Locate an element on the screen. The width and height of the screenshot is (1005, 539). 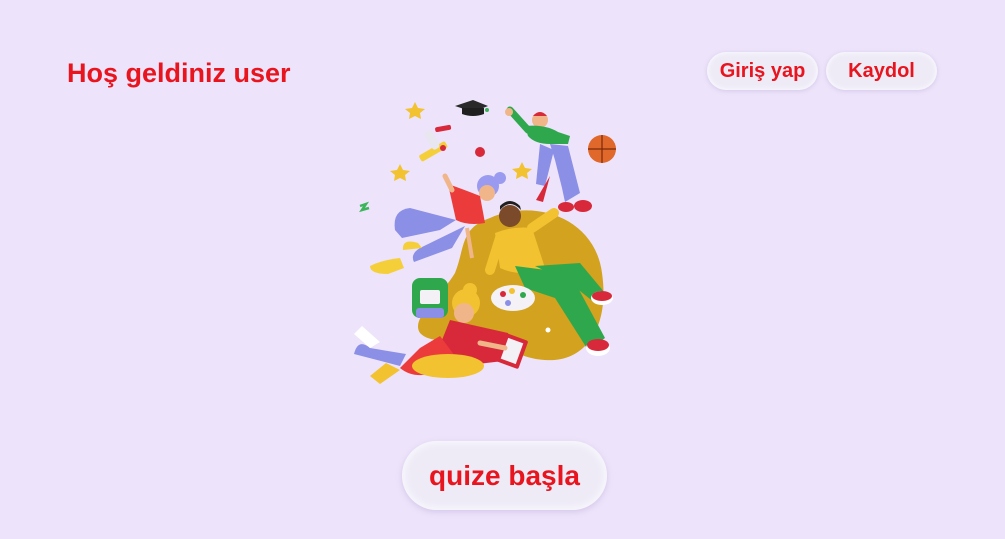
tomato-icon is located at coordinates (480, 152).